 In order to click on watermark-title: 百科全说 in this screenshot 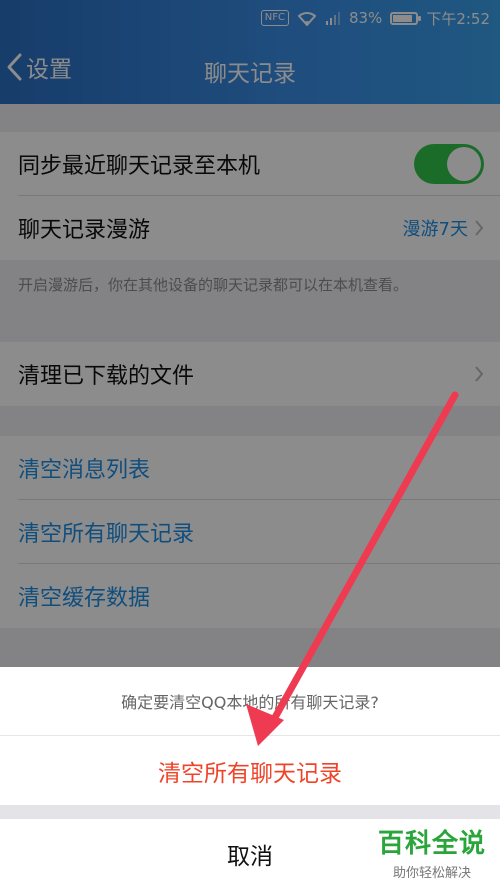, I will do `click(431, 844)`.